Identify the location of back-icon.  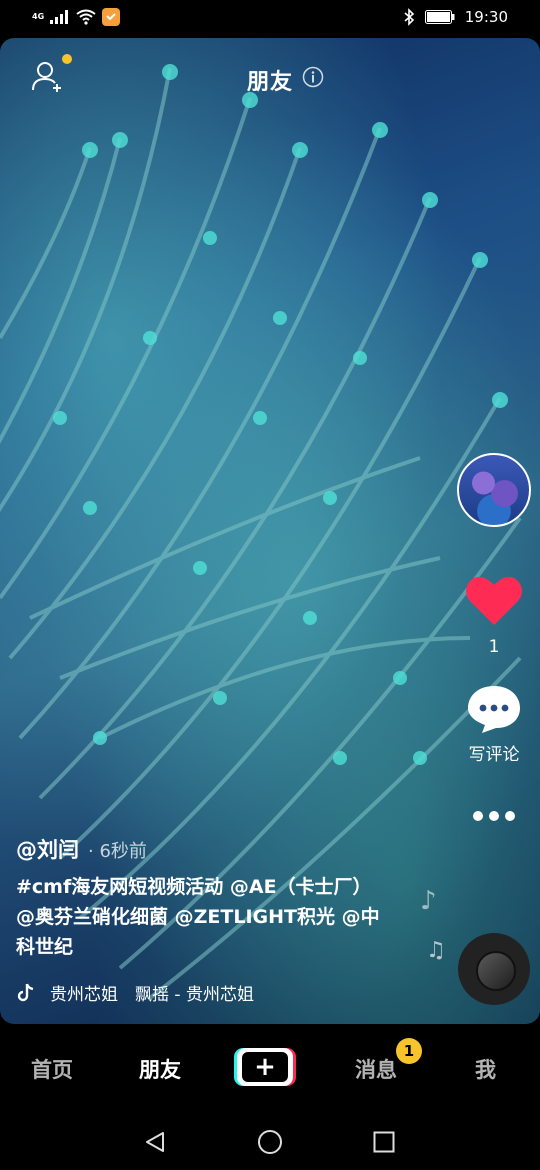
(155, 1142).